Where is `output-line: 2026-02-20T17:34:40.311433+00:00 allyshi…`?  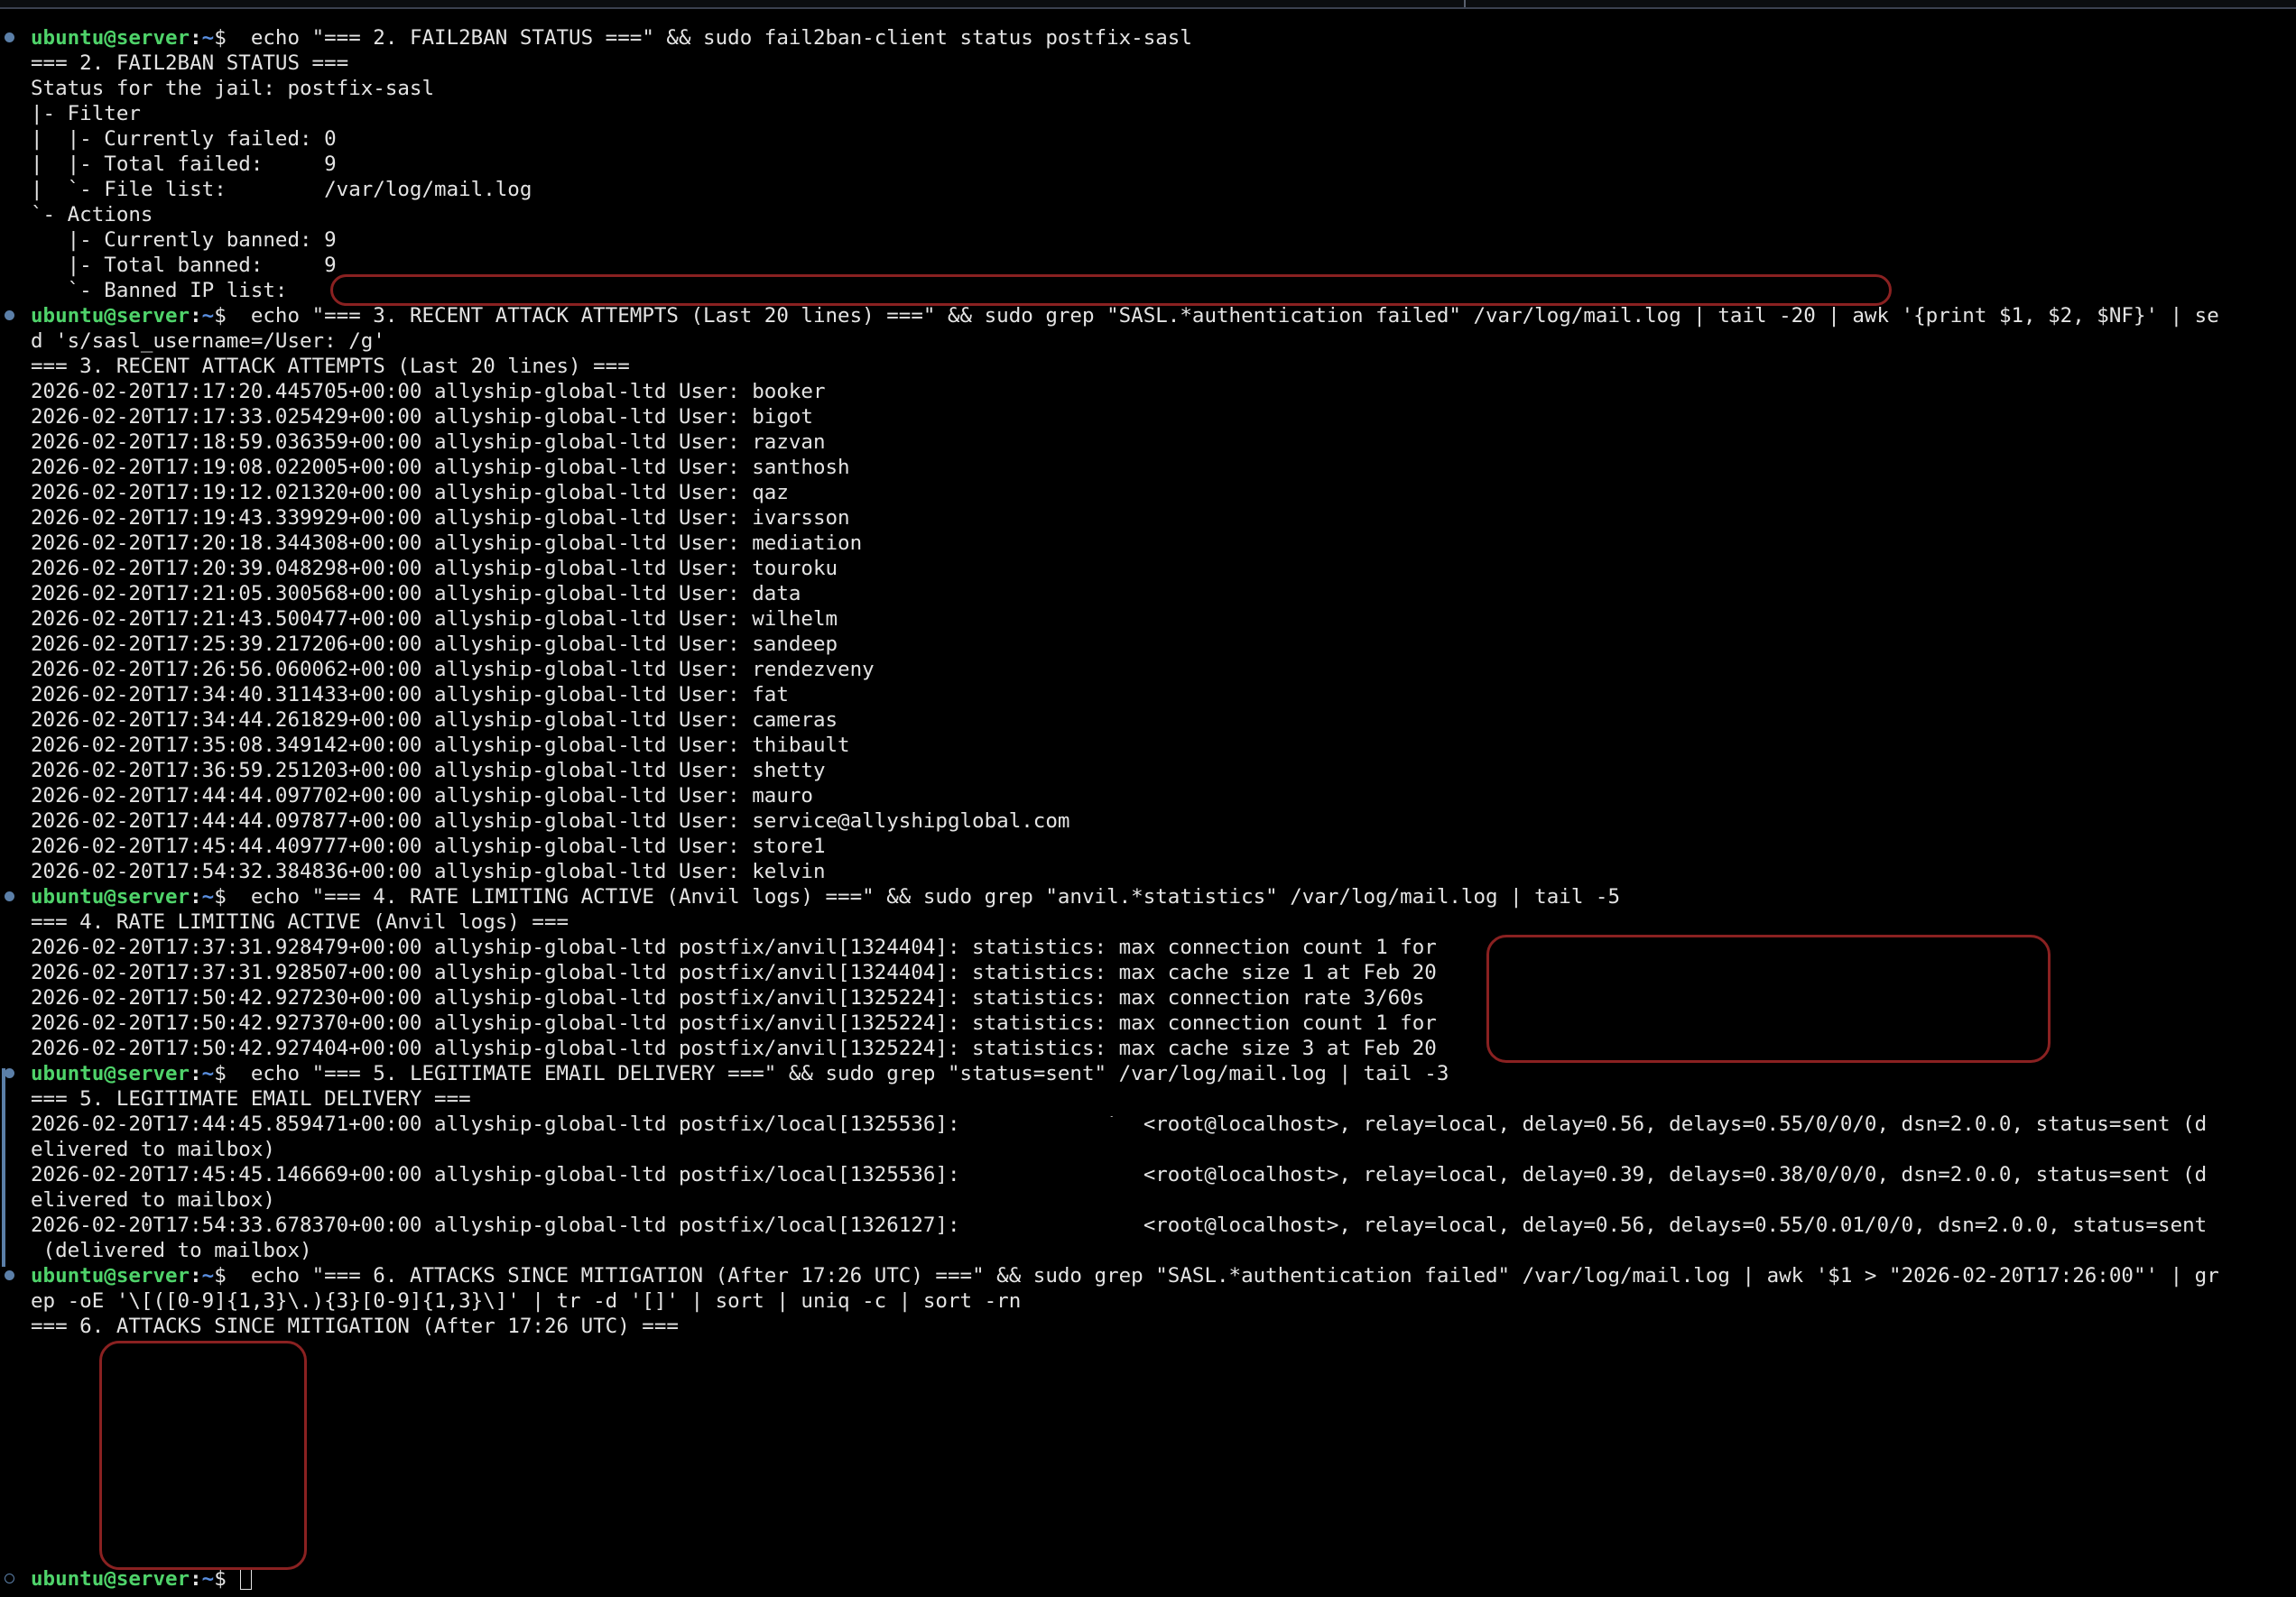 output-line: 2026-02-20T17:34:40.311433+00:00 allyshi… is located at coordinates (410, 694).